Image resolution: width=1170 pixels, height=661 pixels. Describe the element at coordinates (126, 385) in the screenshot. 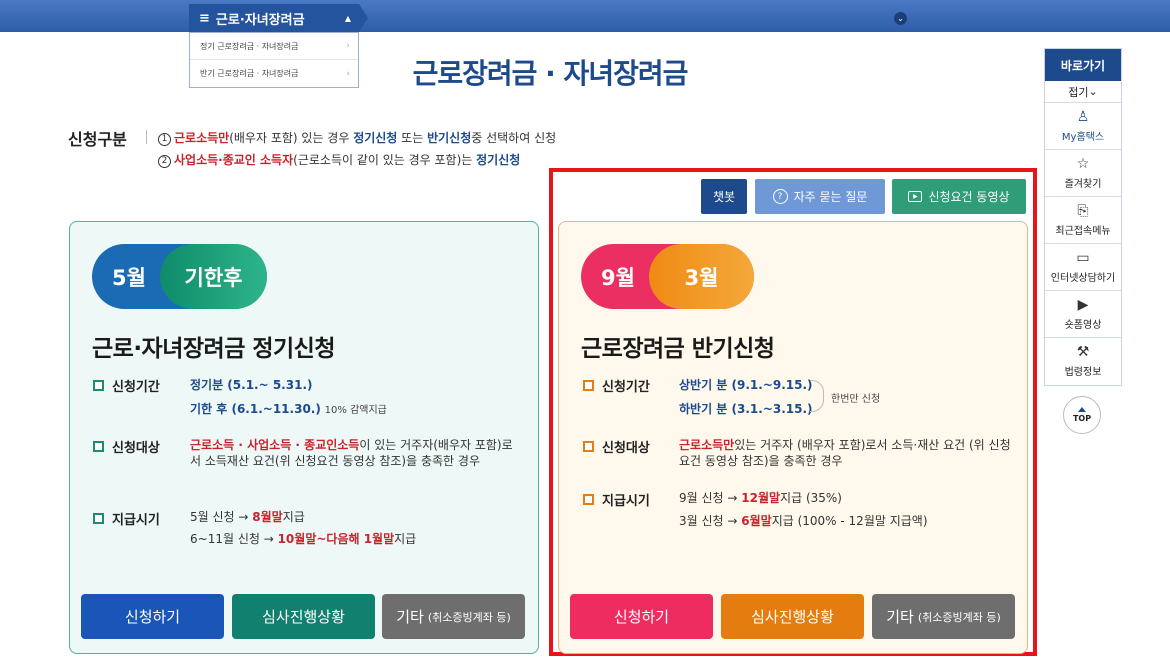

I see `regular-period-label: 신청기간` at that location.